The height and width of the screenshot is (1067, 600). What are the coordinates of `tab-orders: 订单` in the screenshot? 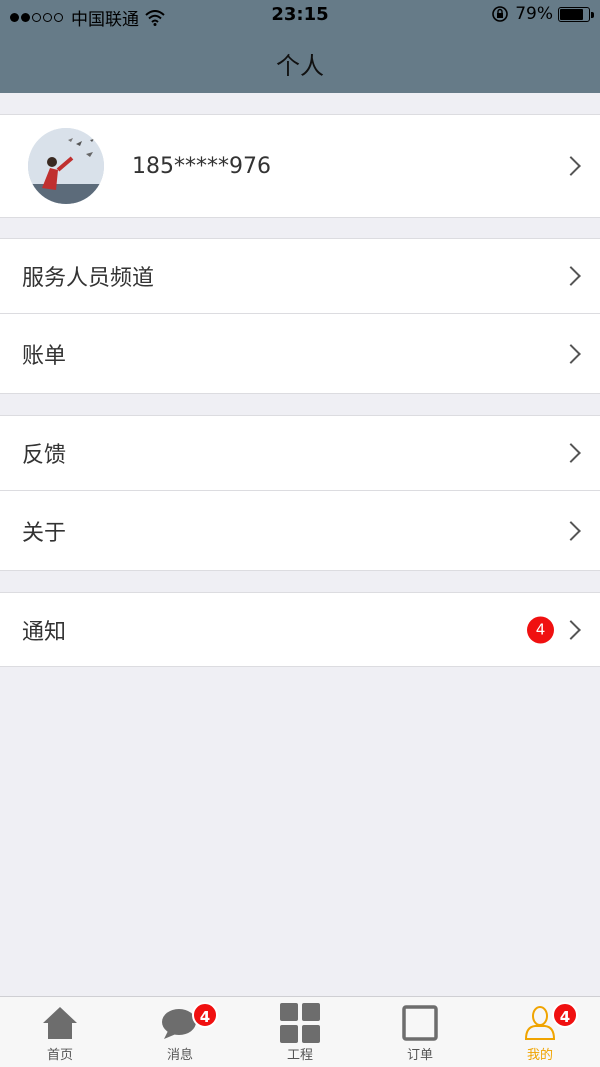 It's located at (420, 1032).